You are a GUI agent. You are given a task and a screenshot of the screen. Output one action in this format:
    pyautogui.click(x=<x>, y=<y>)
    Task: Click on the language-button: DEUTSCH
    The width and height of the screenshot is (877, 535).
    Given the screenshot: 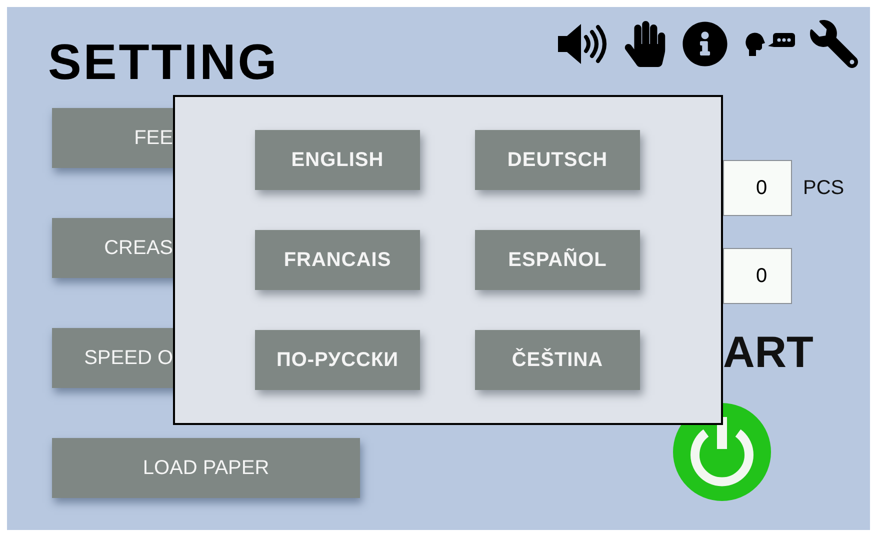 What is the action you would take?
    pyautogui.click(x=557, y=160)
    